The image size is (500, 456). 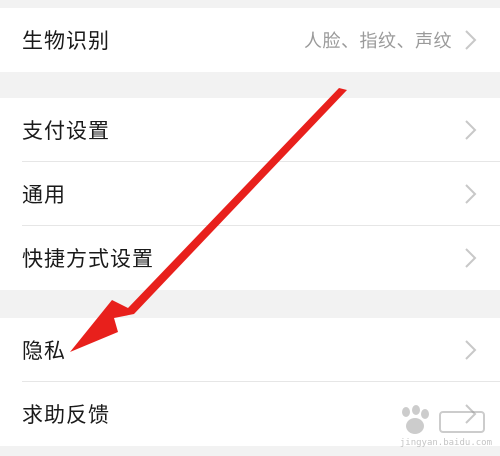 I want to click on row-value: 人脸、指纹、声纹, so click(x=378, y=41).